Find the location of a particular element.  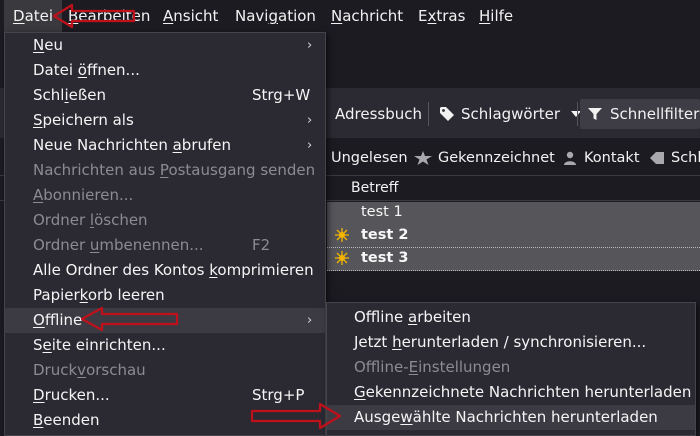

menu-item-save-as: Speichern als › is located at coordinates (165, 120).